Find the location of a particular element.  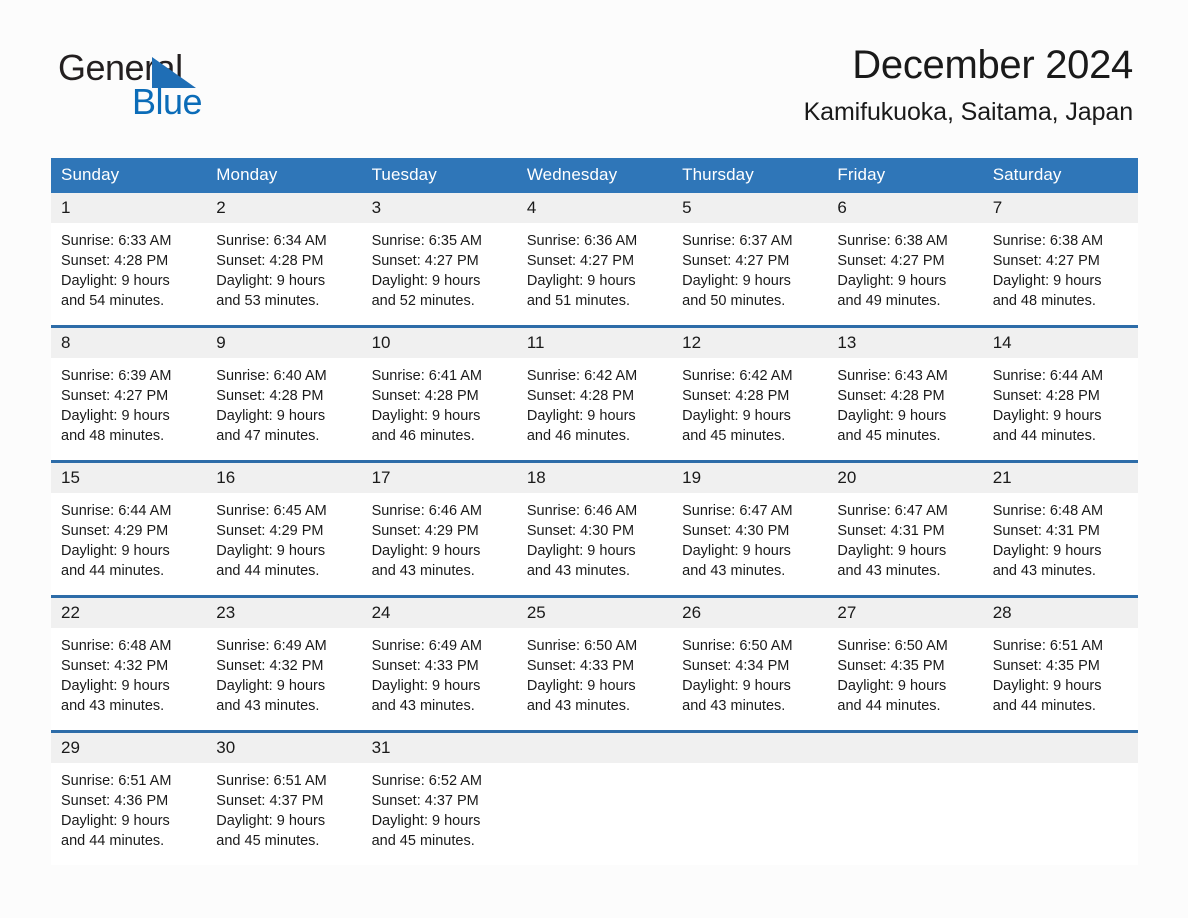

weekday-header-wednesday: Wednesday is located at coordinates (594, 175).